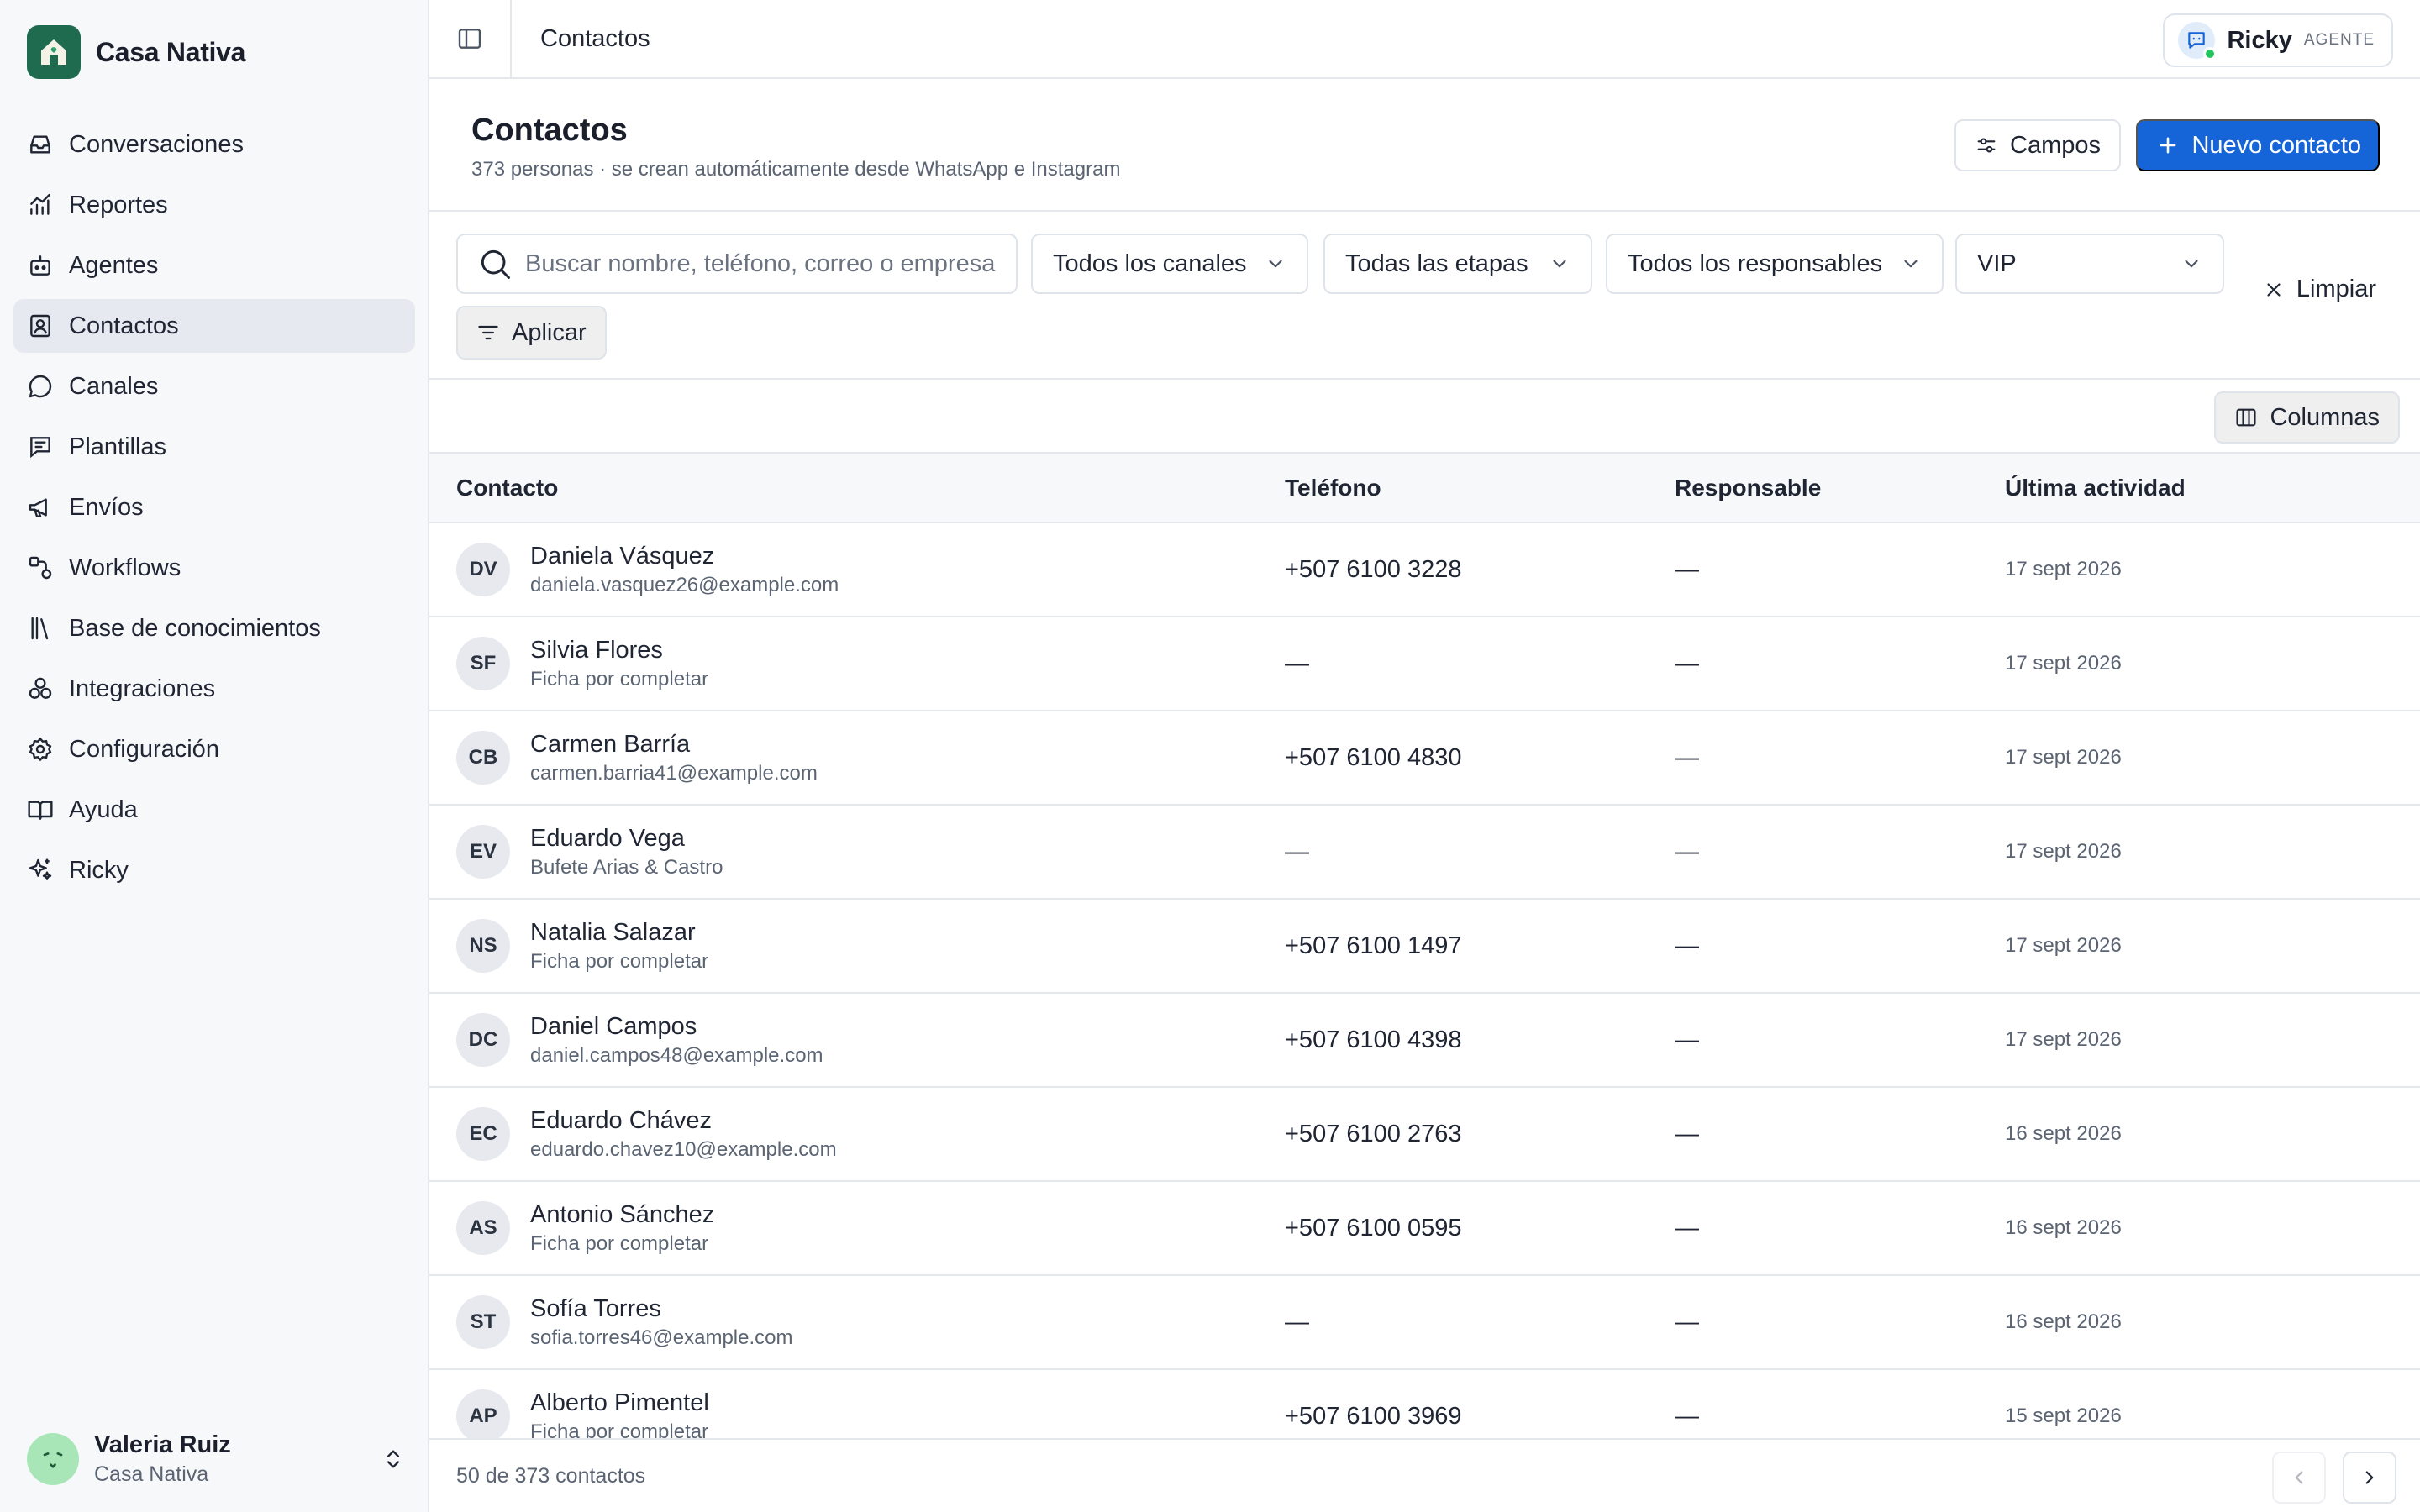 The width and height of the screenshot is (2420, 1512). What do you see at coordinates (53, 1459) in the screenshot?
I see `avatar` at bounding box center [53, 1459].